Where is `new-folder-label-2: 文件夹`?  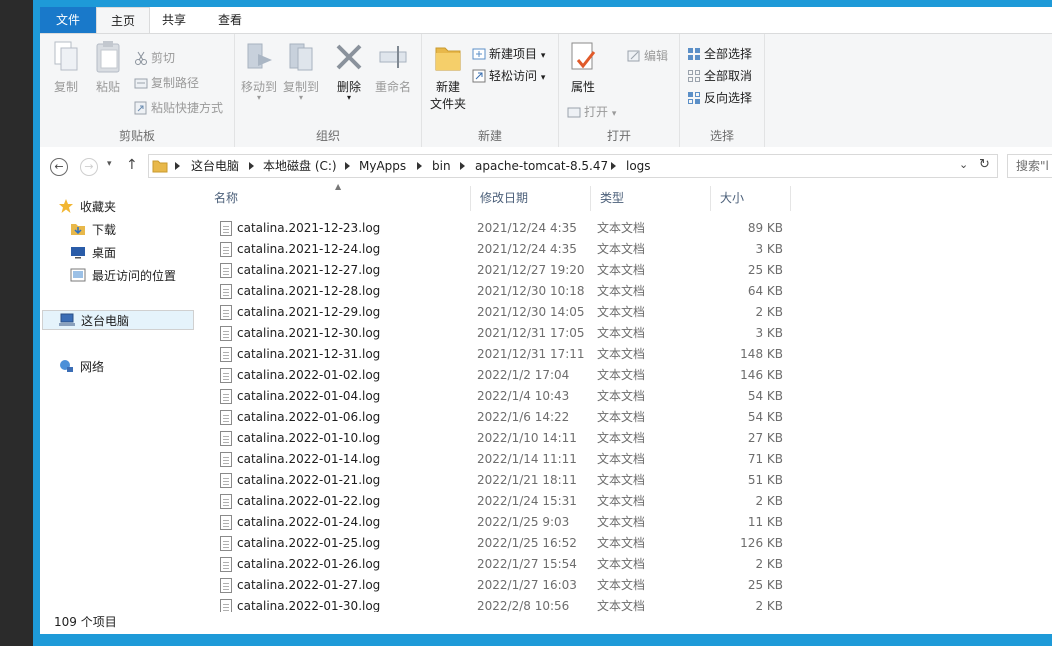
new-folder-label-2: 文件夹 is located at coordinates (447, 104).